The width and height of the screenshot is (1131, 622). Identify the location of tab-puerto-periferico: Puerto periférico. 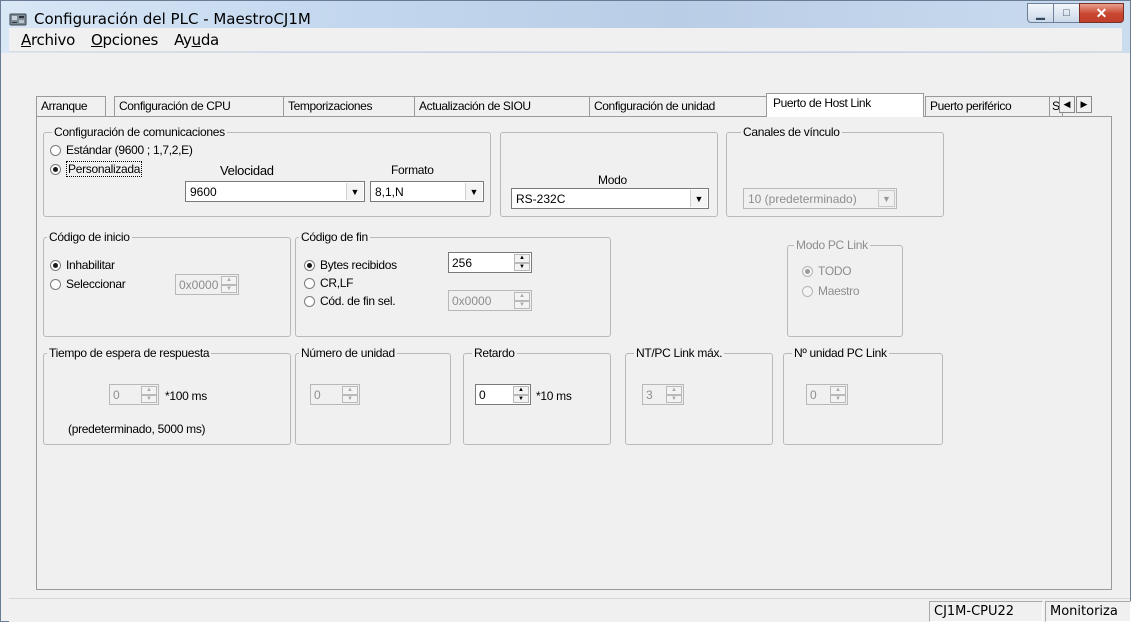
(987, 106).